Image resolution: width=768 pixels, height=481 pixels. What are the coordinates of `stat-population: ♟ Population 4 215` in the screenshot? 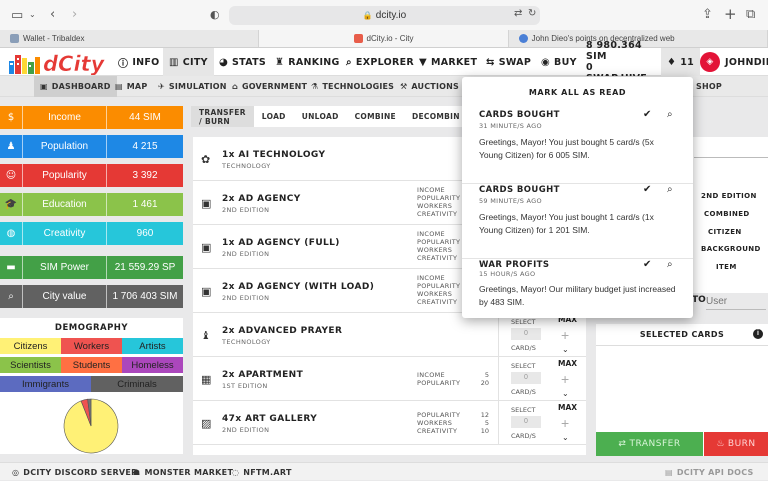 It's located at (91, 146).